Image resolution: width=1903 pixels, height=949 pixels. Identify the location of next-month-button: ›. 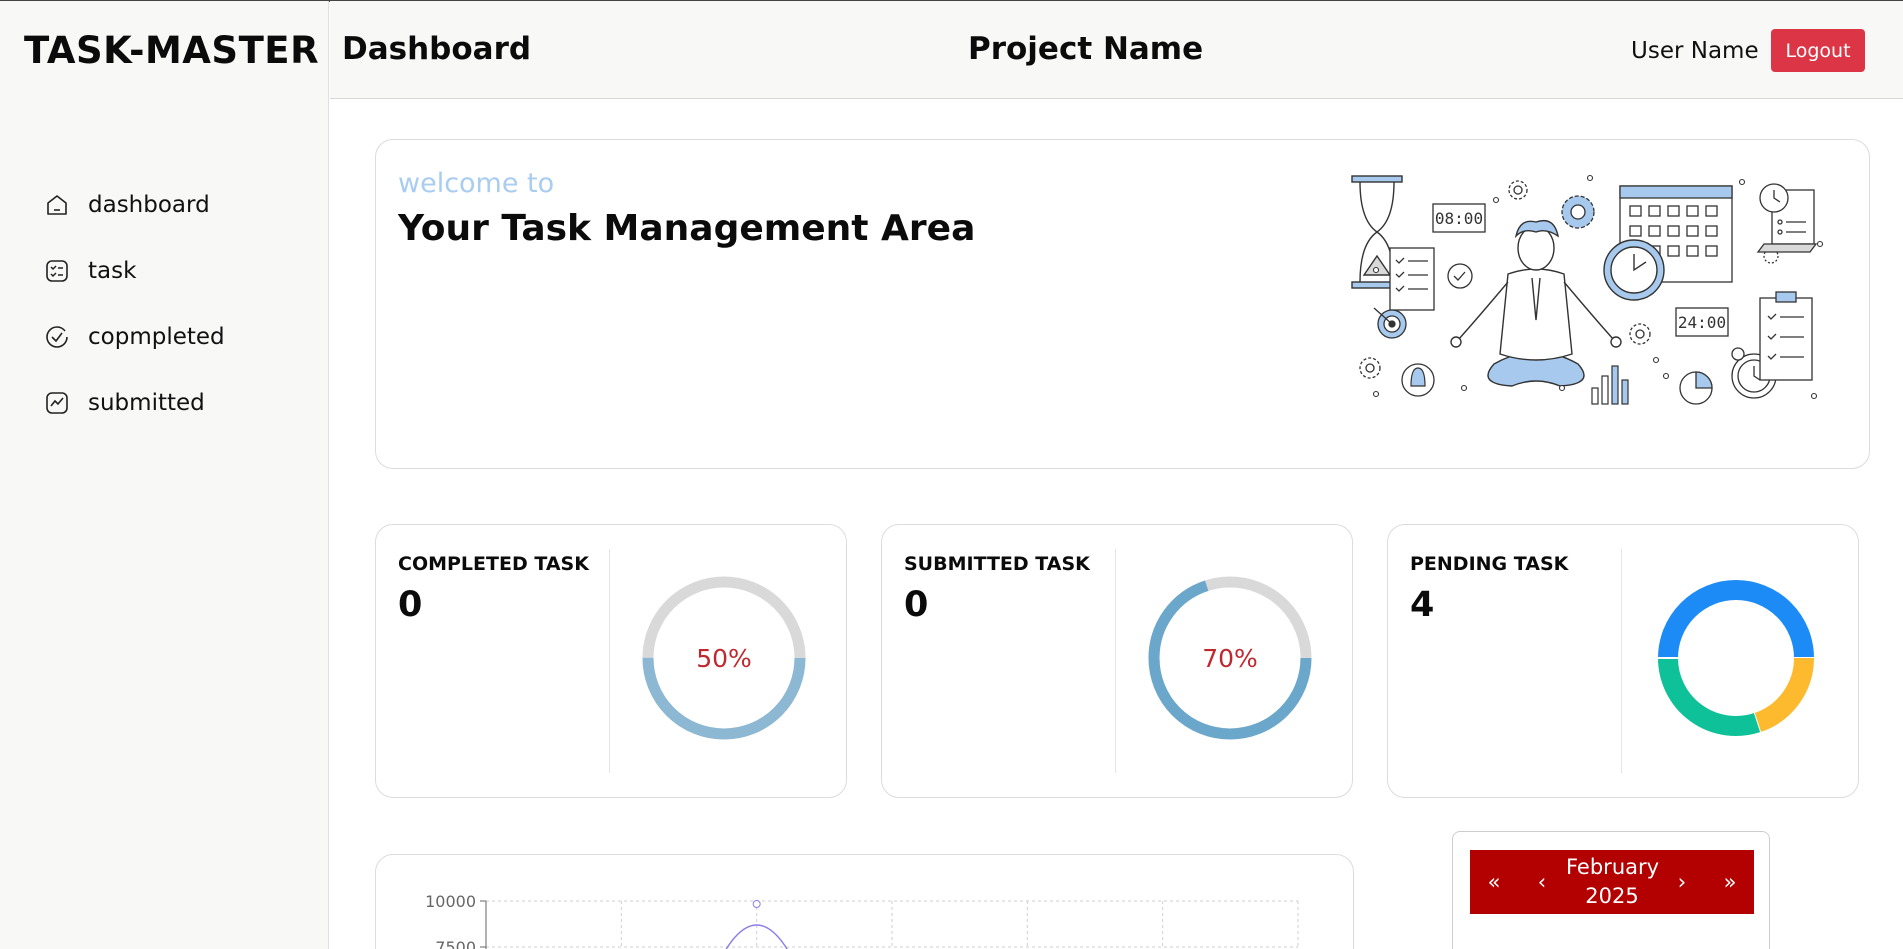
(1682, 882).